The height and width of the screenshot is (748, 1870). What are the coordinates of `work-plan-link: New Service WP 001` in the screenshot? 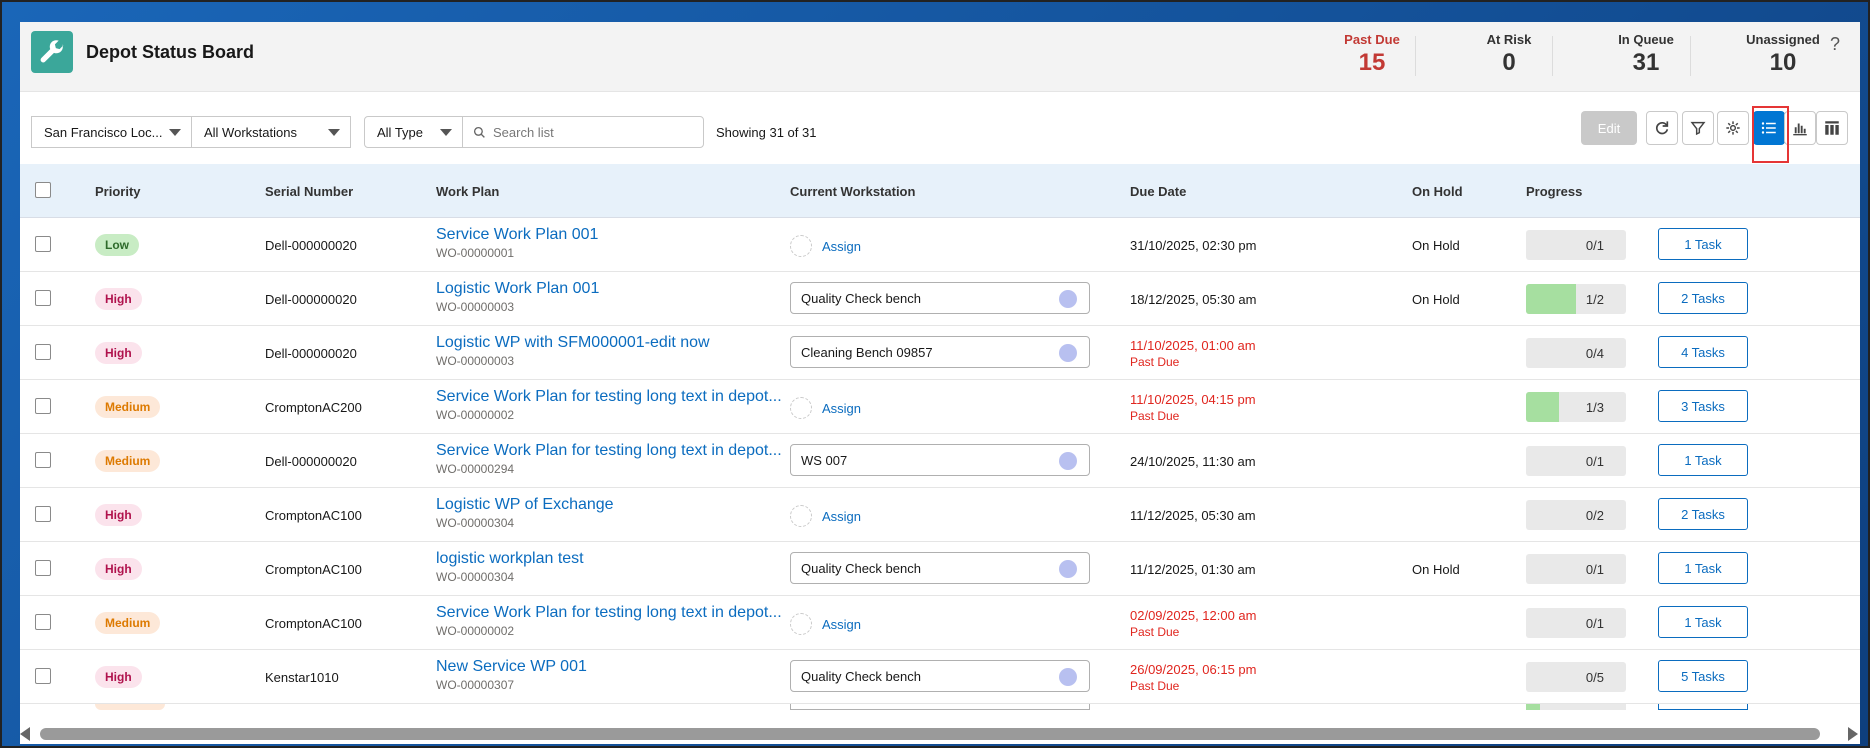 It's located at (616, 667).